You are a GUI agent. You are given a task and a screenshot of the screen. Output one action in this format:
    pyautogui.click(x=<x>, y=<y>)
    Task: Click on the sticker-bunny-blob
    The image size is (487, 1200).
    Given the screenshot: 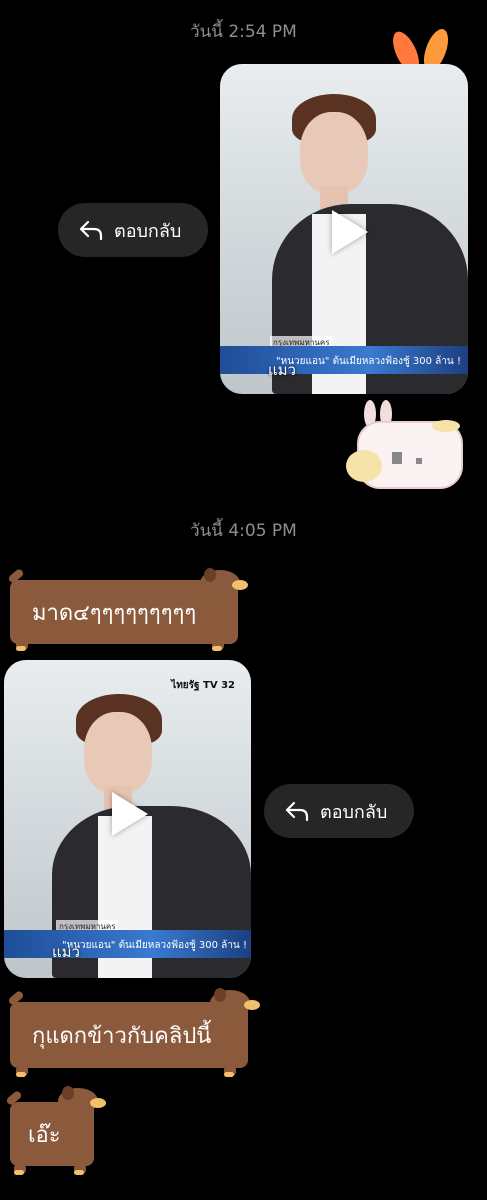 What is the action you would take?
    pyautogui.click(x=405, y=447)
    